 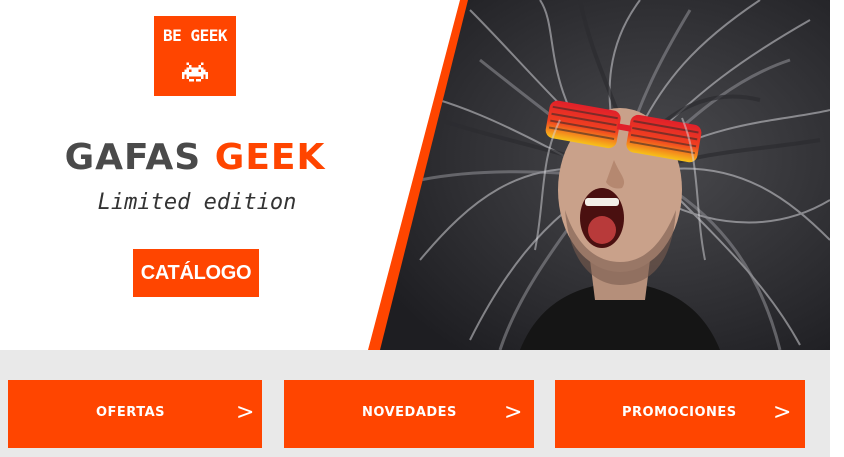 I want to click on nav-button-label: OFERTAS, so click(x=131, y=412).